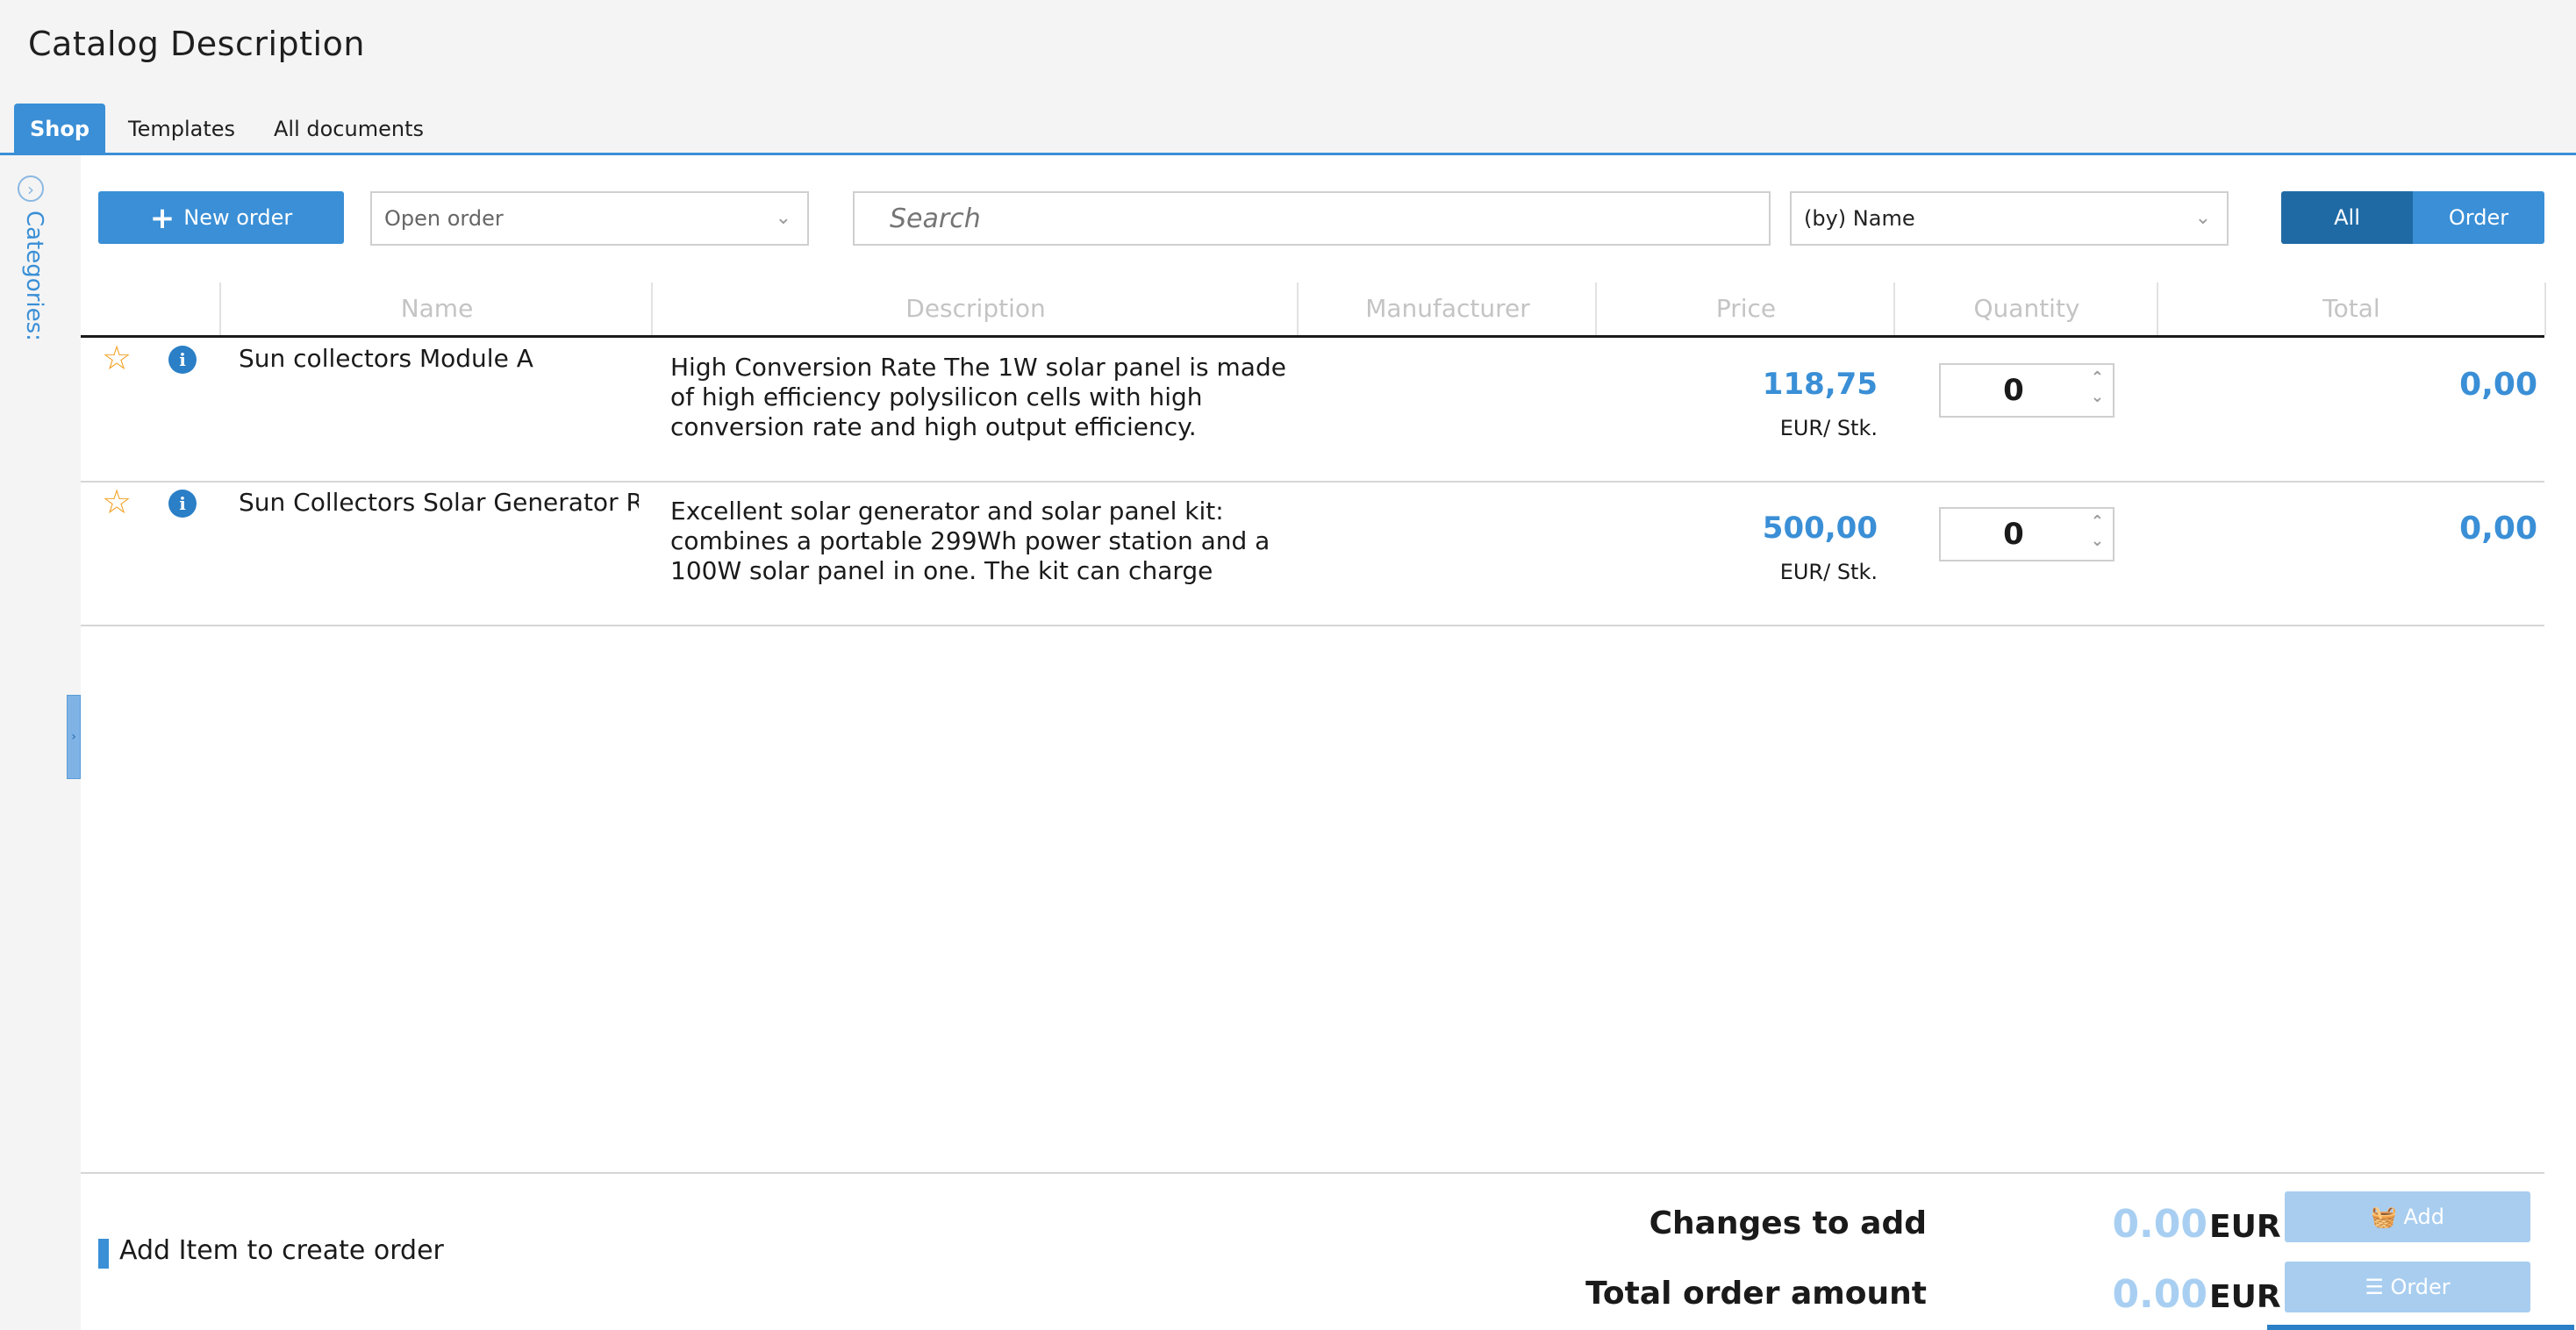  What do you see at coordinates (2420, 1327) in the screenshot?
I see `bottom-action-strip` at bounding box center [2420, 1327].